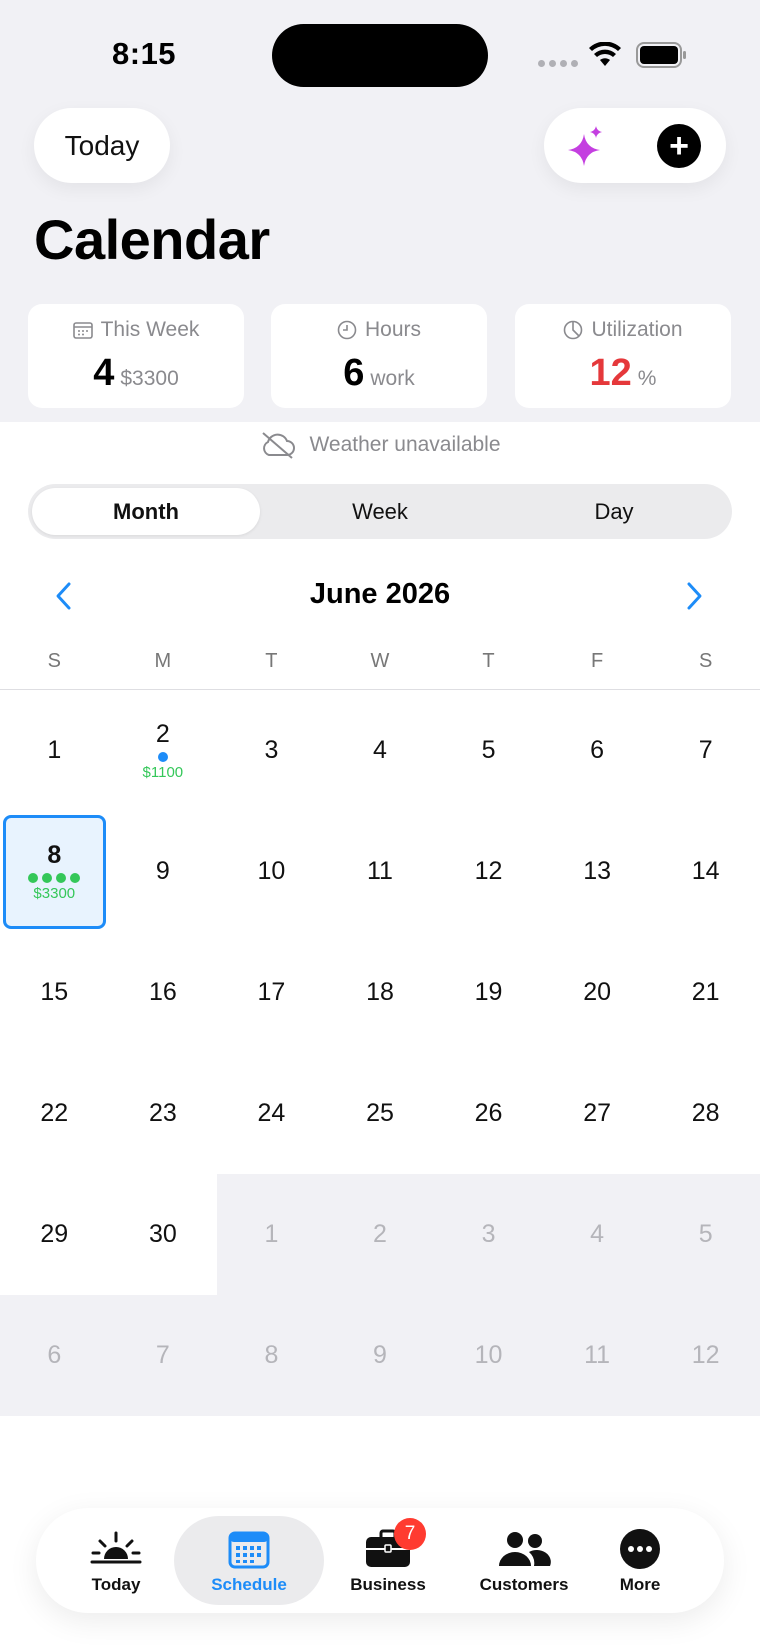 The image size is (760, 1651). I want to click on day-number: 5, so click(705, 1234).